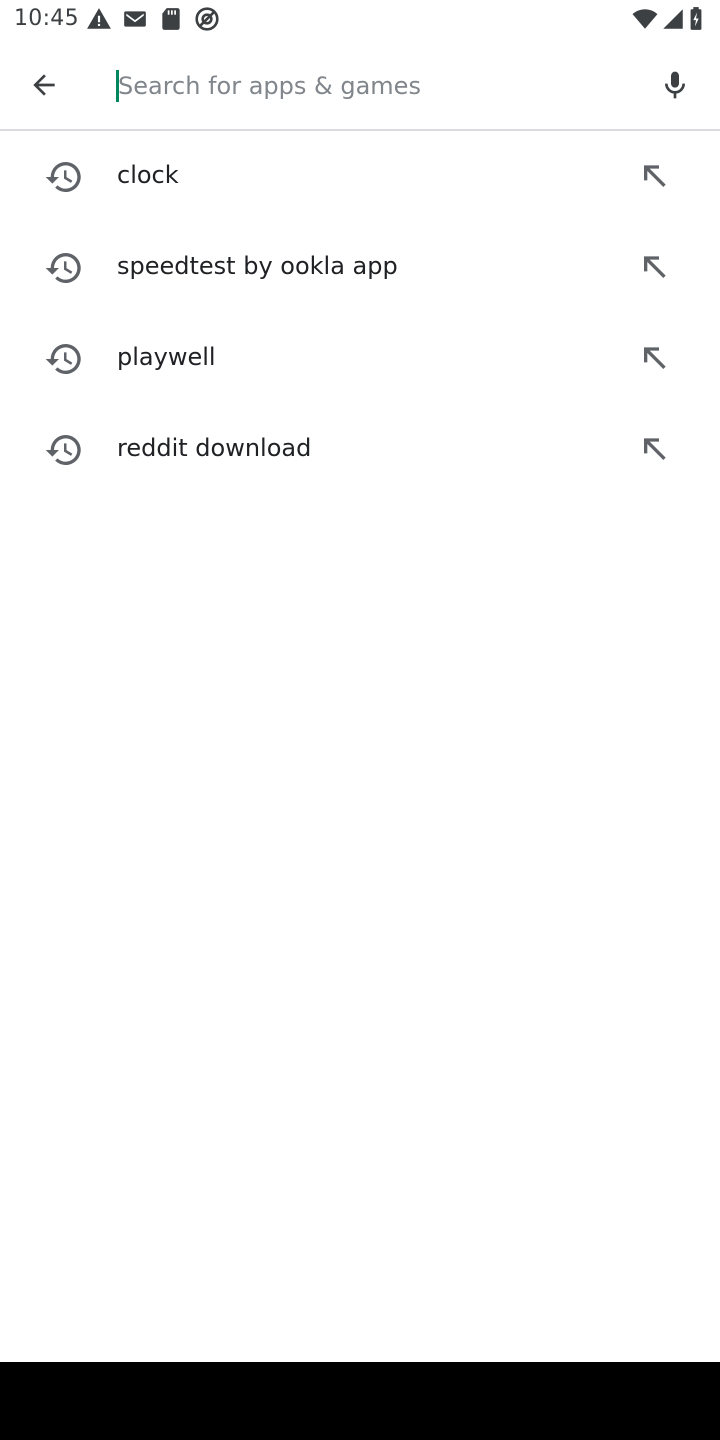 This screenshot has width=720, height=1440. What do you see at coordinates (696, 19) in the screenshot?
I see `battery-icon` at bounding box center [696, 19].